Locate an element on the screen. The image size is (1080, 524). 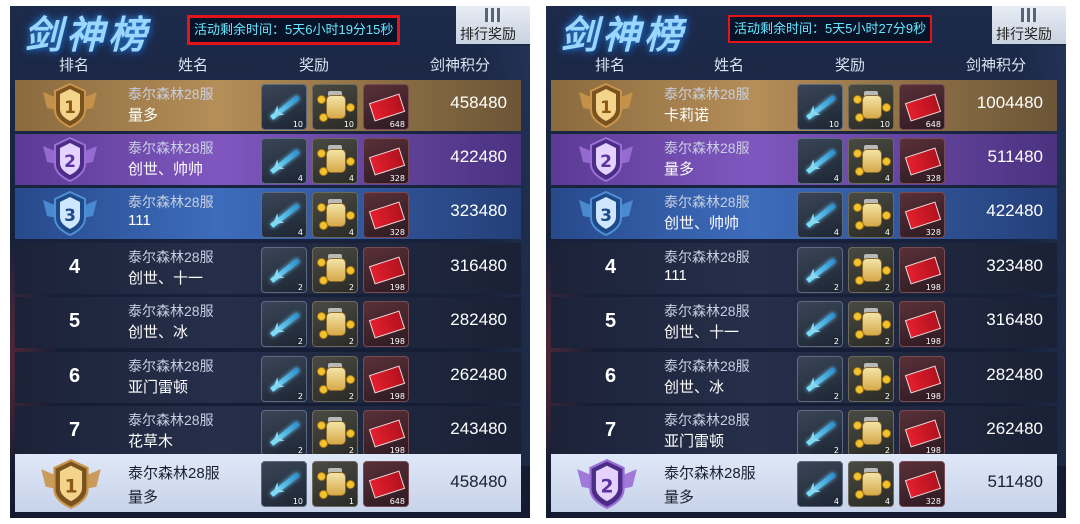
table-row: 5 泰尔森林28服 创世、冰 2 2 198 282480 is located at coordinates (268, 322).